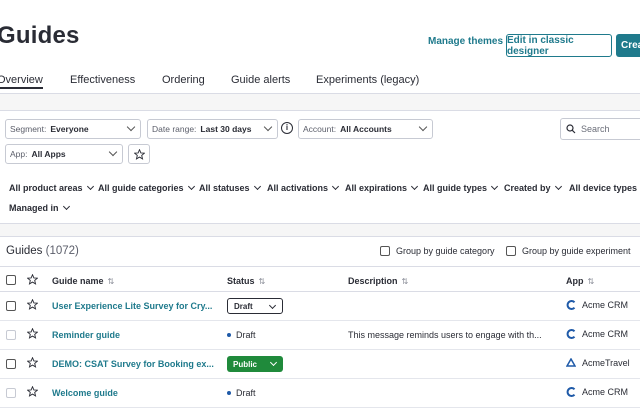  Describe the element at coordinates (230, 187) in the screenshot. I see `chip-statuses: All statuses` at that location.